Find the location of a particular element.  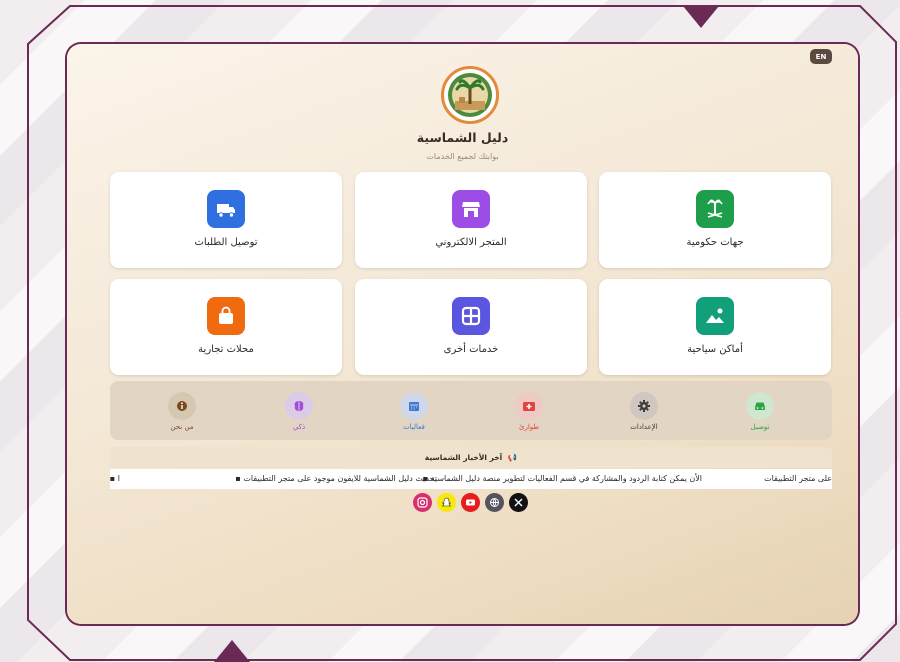

quick-item-settings: الإعدادات is located at coordinates (644, 411).